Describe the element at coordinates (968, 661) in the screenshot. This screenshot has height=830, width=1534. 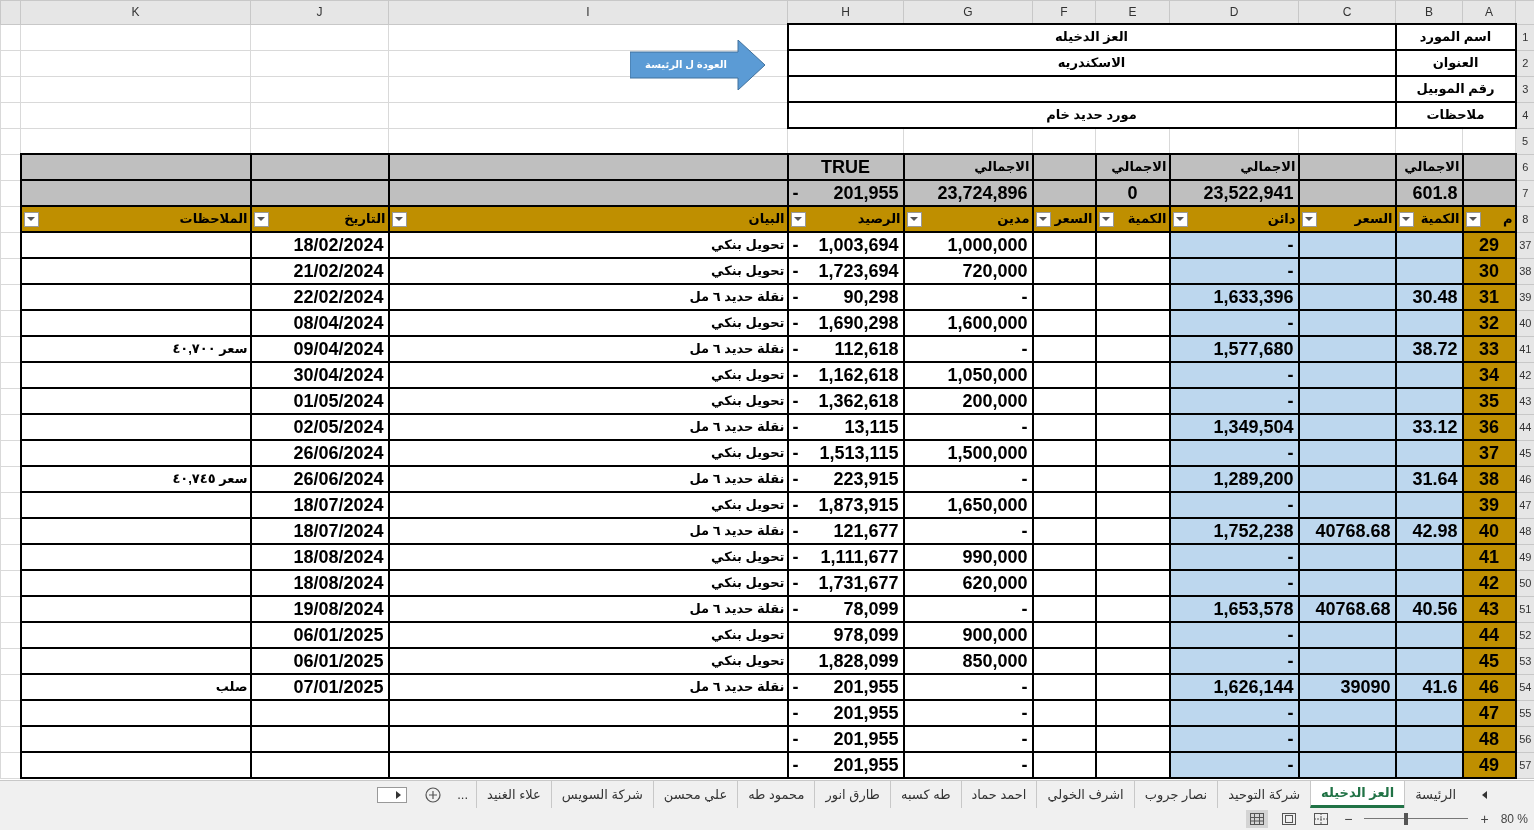
I see `table-cell: 850,000` at that location.